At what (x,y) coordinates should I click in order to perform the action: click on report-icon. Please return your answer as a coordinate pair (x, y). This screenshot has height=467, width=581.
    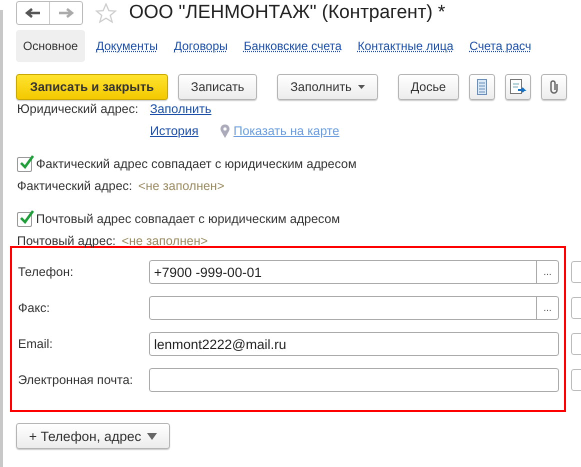
    Looking at the image, I should click on (517, 87).